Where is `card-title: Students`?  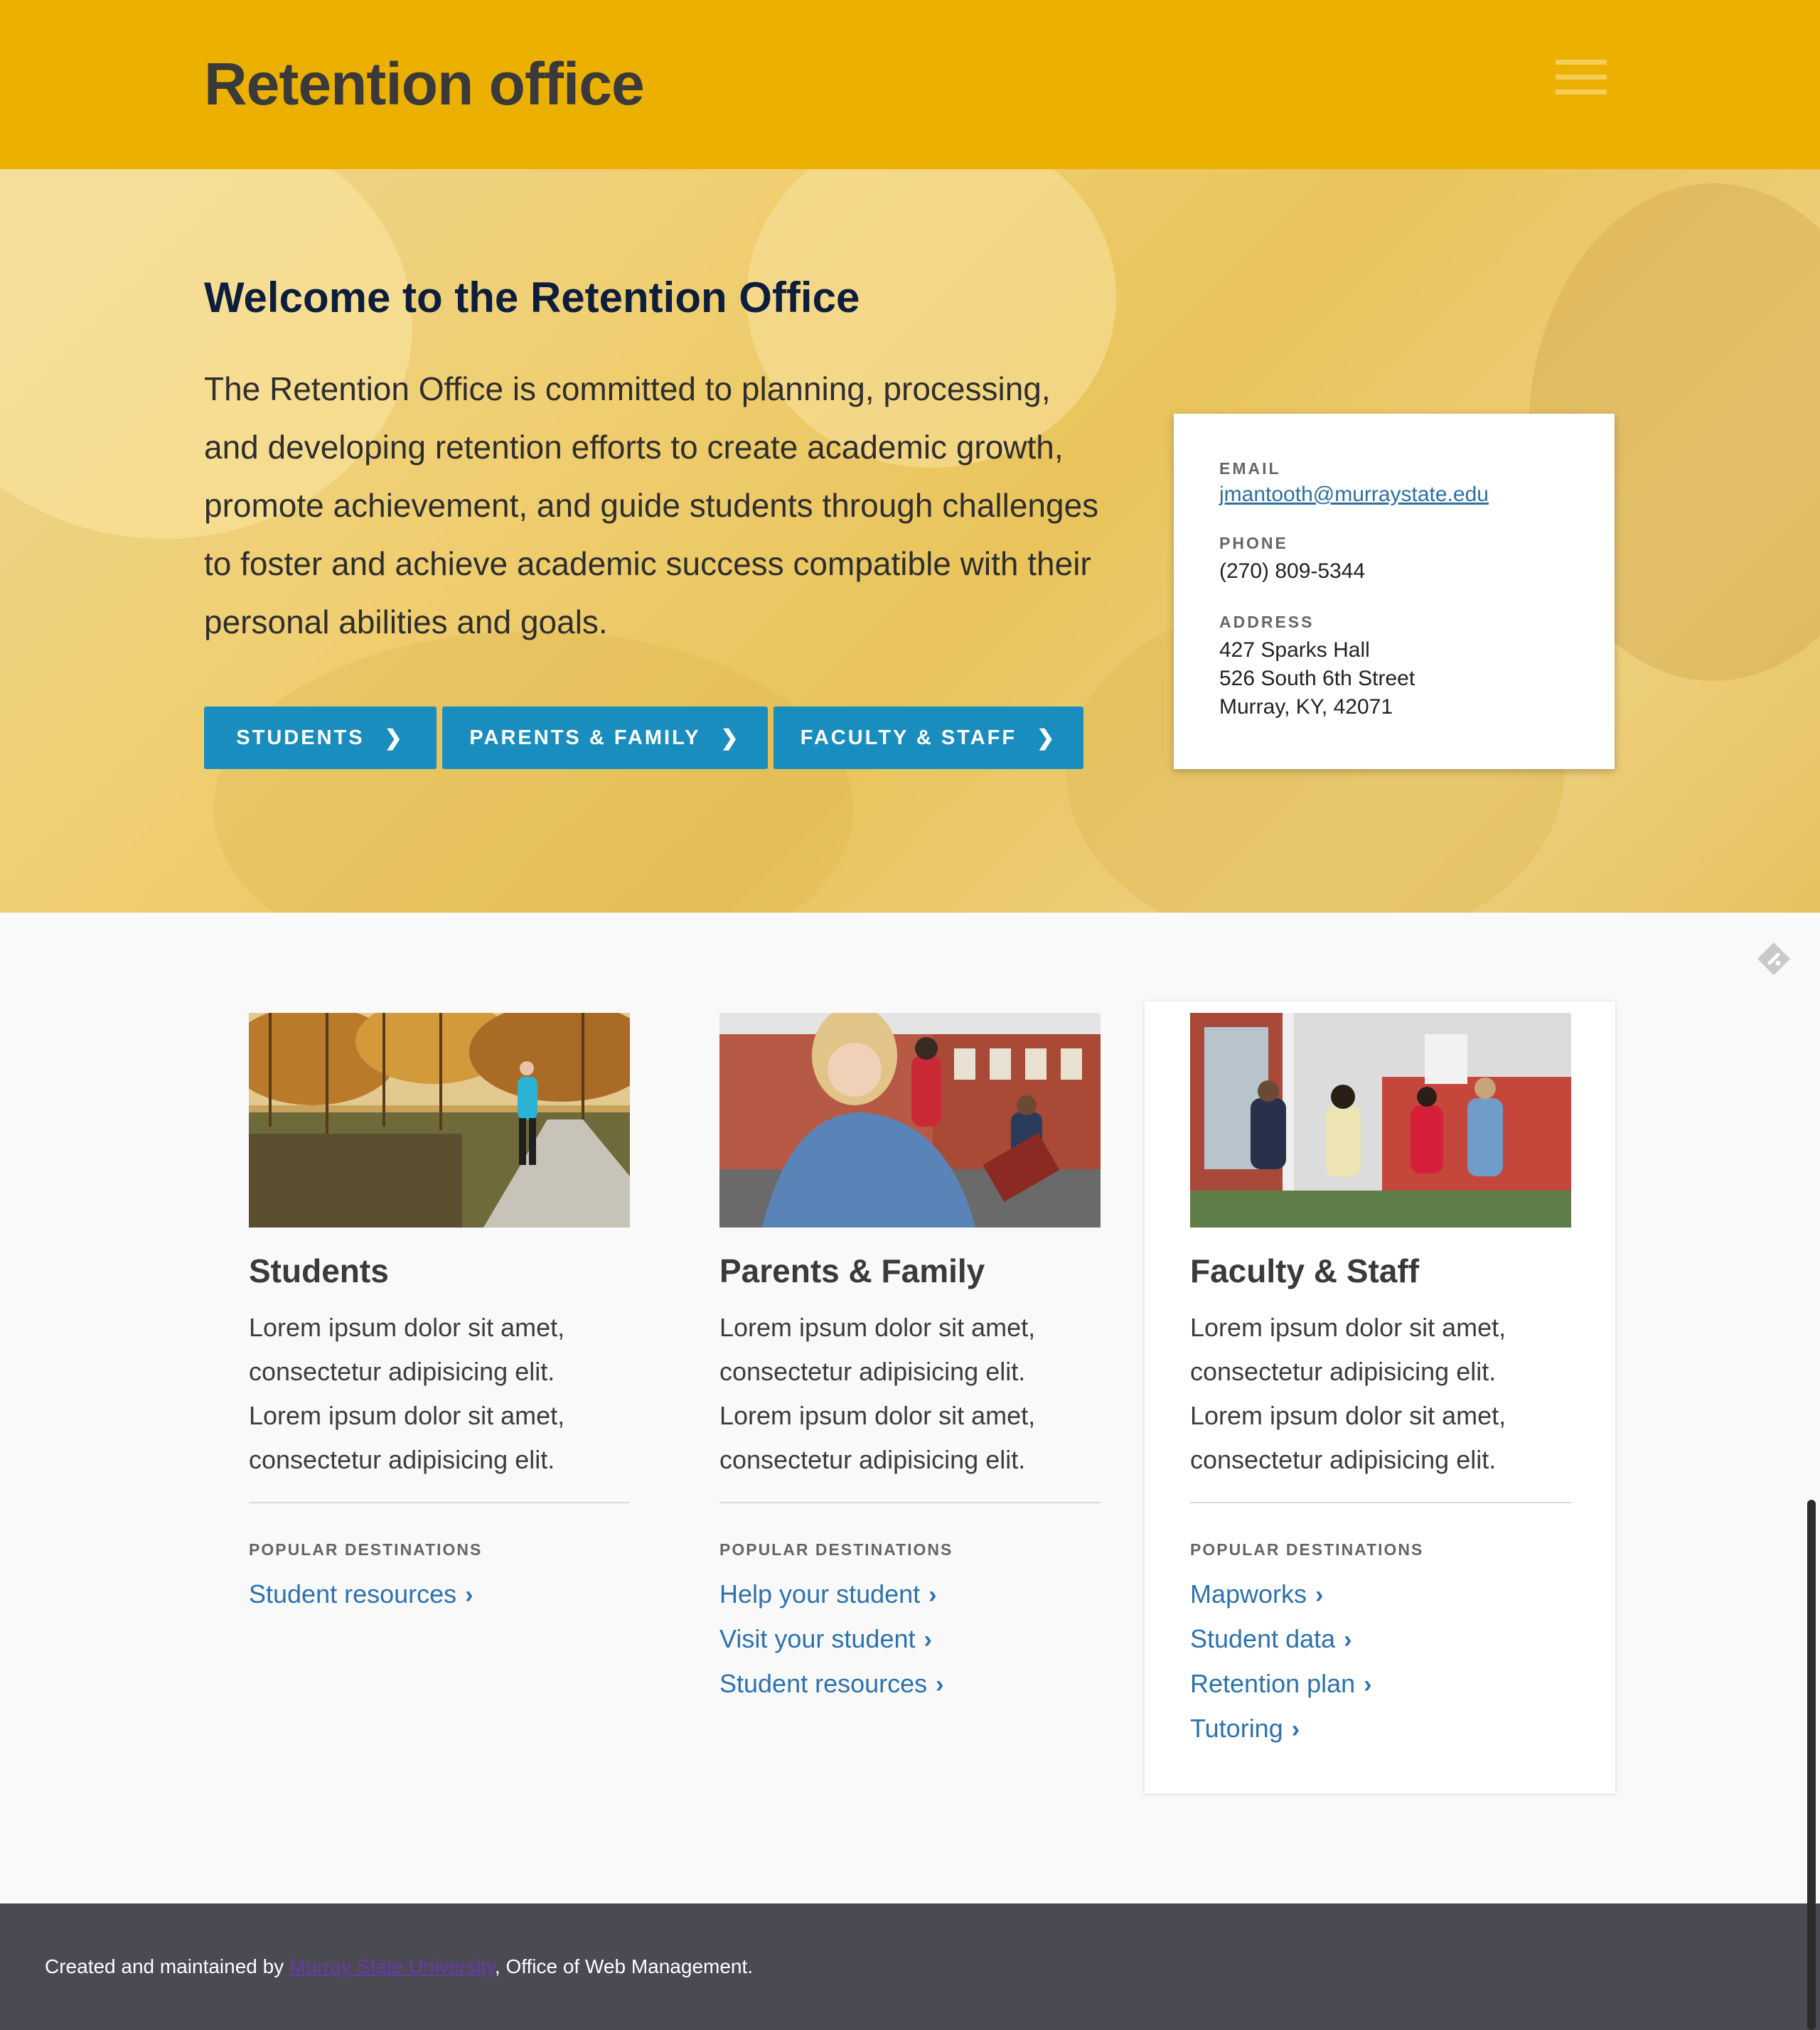 card-title: Students is located at coordinates (319, 1270).